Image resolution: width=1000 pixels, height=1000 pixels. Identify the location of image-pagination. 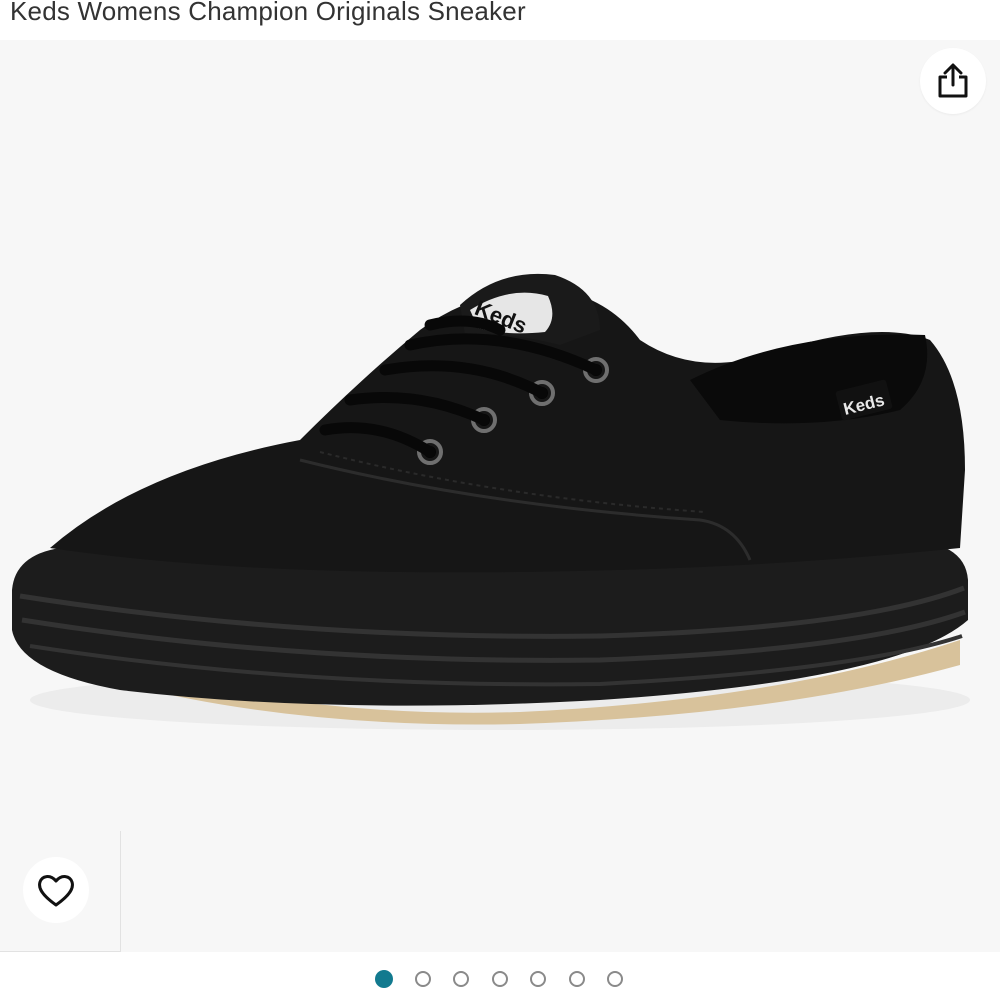
(500, 976).